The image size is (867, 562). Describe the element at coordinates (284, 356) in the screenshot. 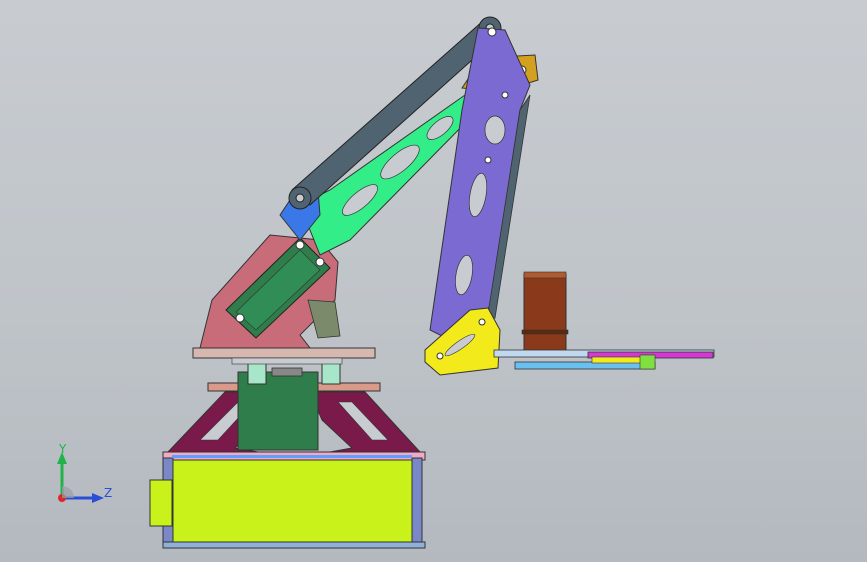

I see `turntable` at that location.